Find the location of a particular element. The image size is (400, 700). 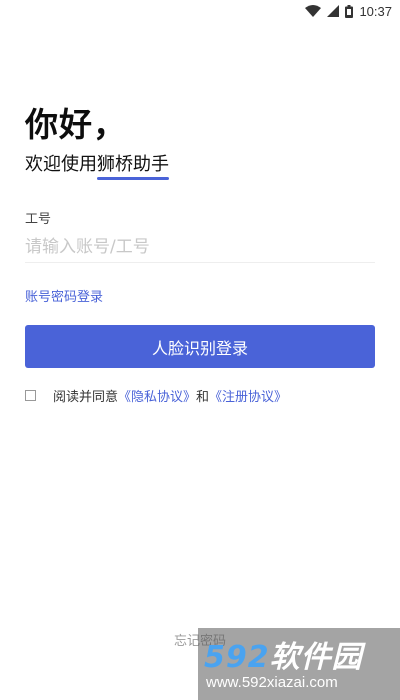

watermark: 592软件园 www.592xiazai.com is located at coordinates (299, 664).